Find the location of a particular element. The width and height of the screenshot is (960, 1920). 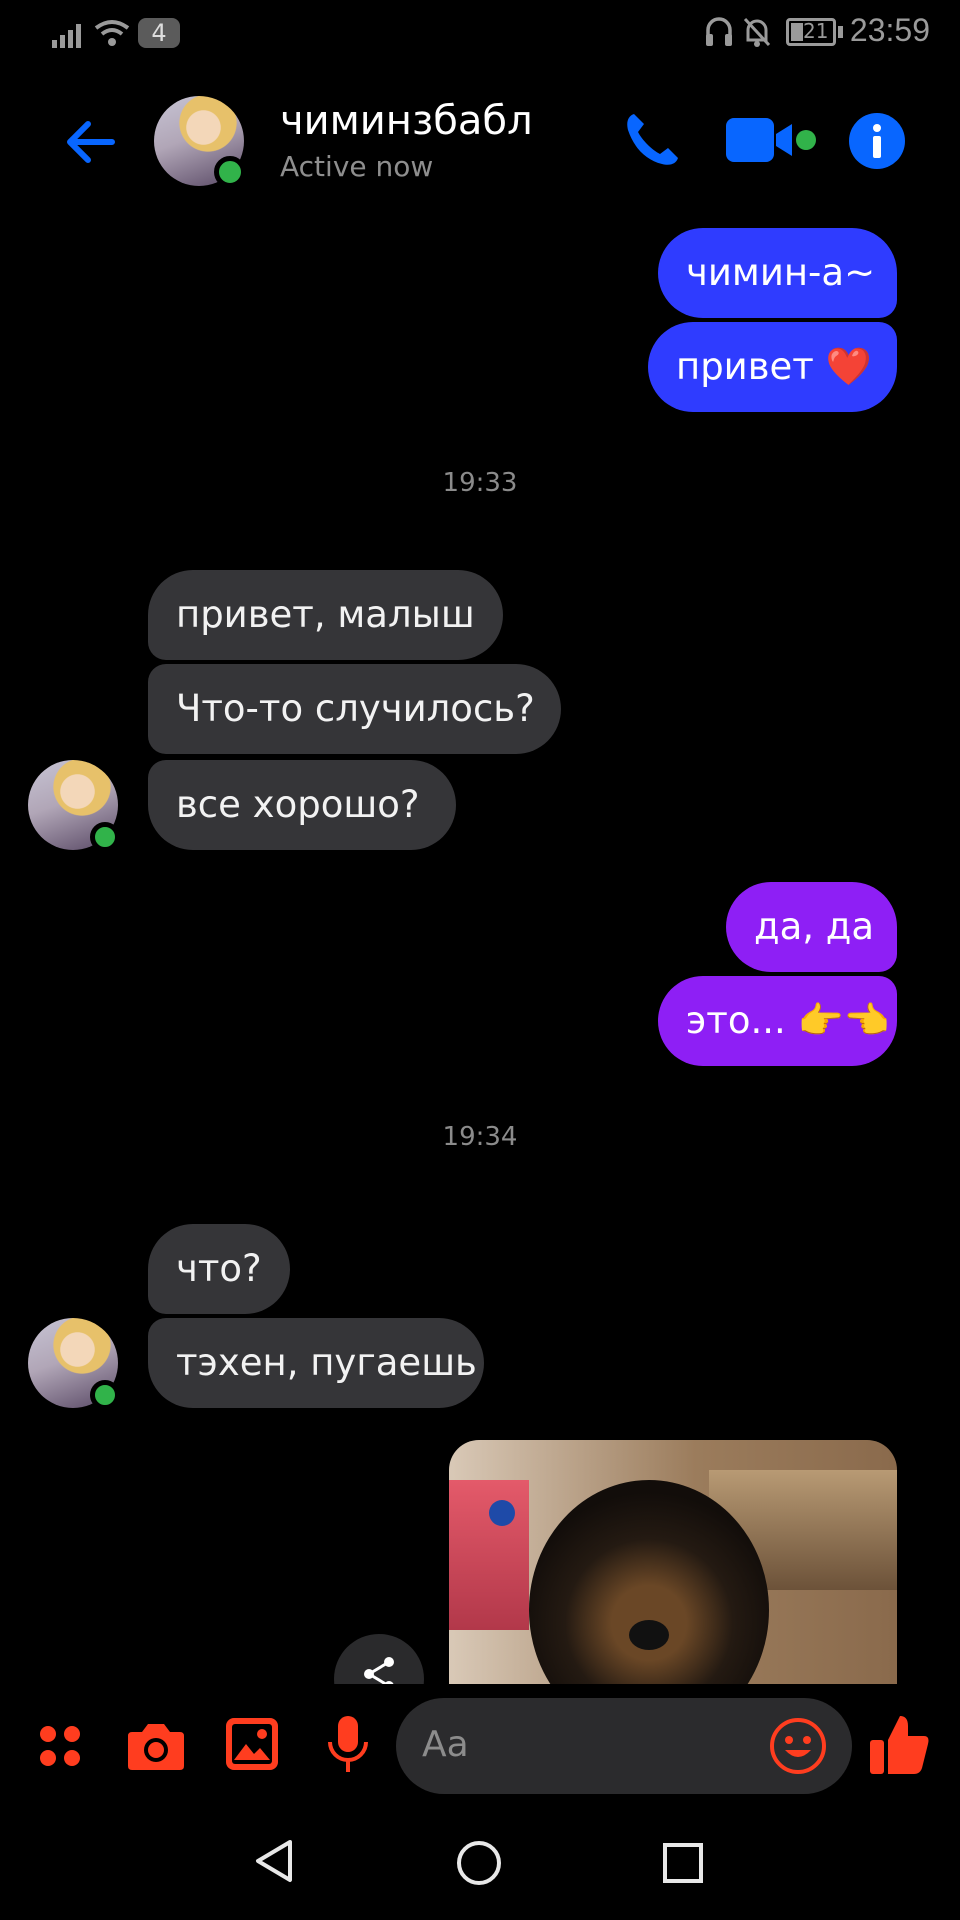

wifi-icon is located at coordinates (112, 33).